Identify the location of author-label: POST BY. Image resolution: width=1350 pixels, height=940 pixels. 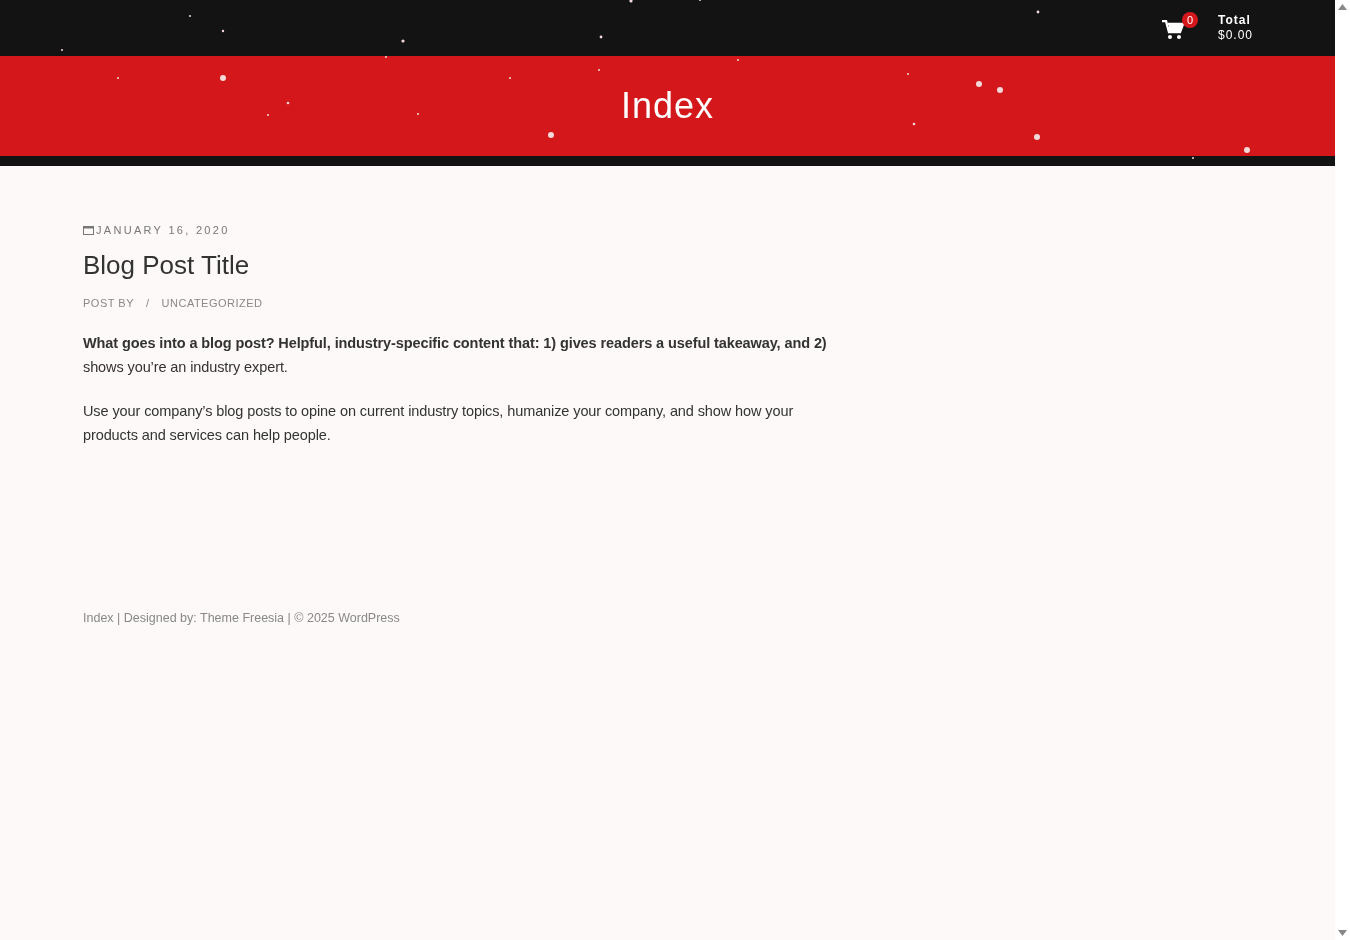
(108, 303).